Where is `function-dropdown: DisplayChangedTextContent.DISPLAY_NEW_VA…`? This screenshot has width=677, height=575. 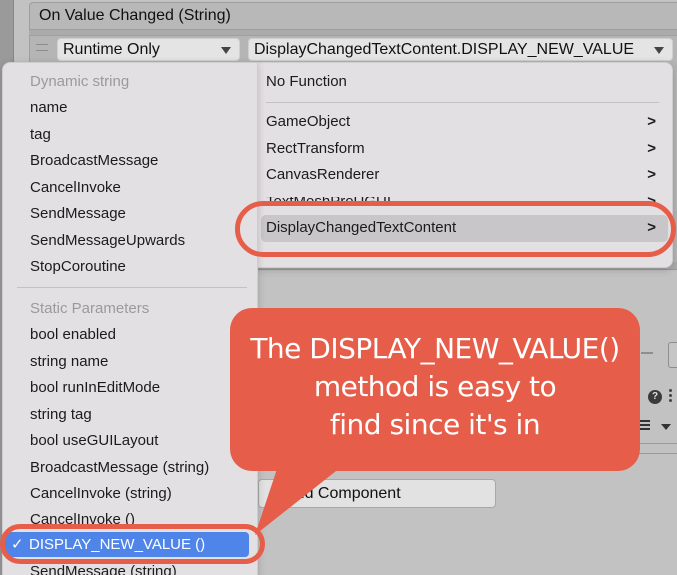 function-dropdown: DisplayChangedTextContent.DISPLAY_NEW_VA… is located at coordinates (460, 49).